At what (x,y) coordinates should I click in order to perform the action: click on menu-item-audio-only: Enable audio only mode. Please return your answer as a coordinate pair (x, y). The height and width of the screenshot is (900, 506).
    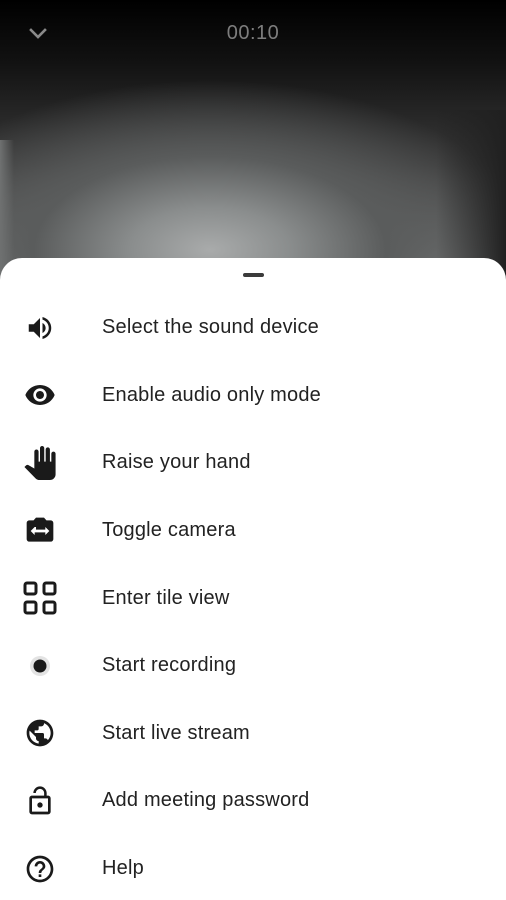
    Looking at the image, I should click on (253, 396).